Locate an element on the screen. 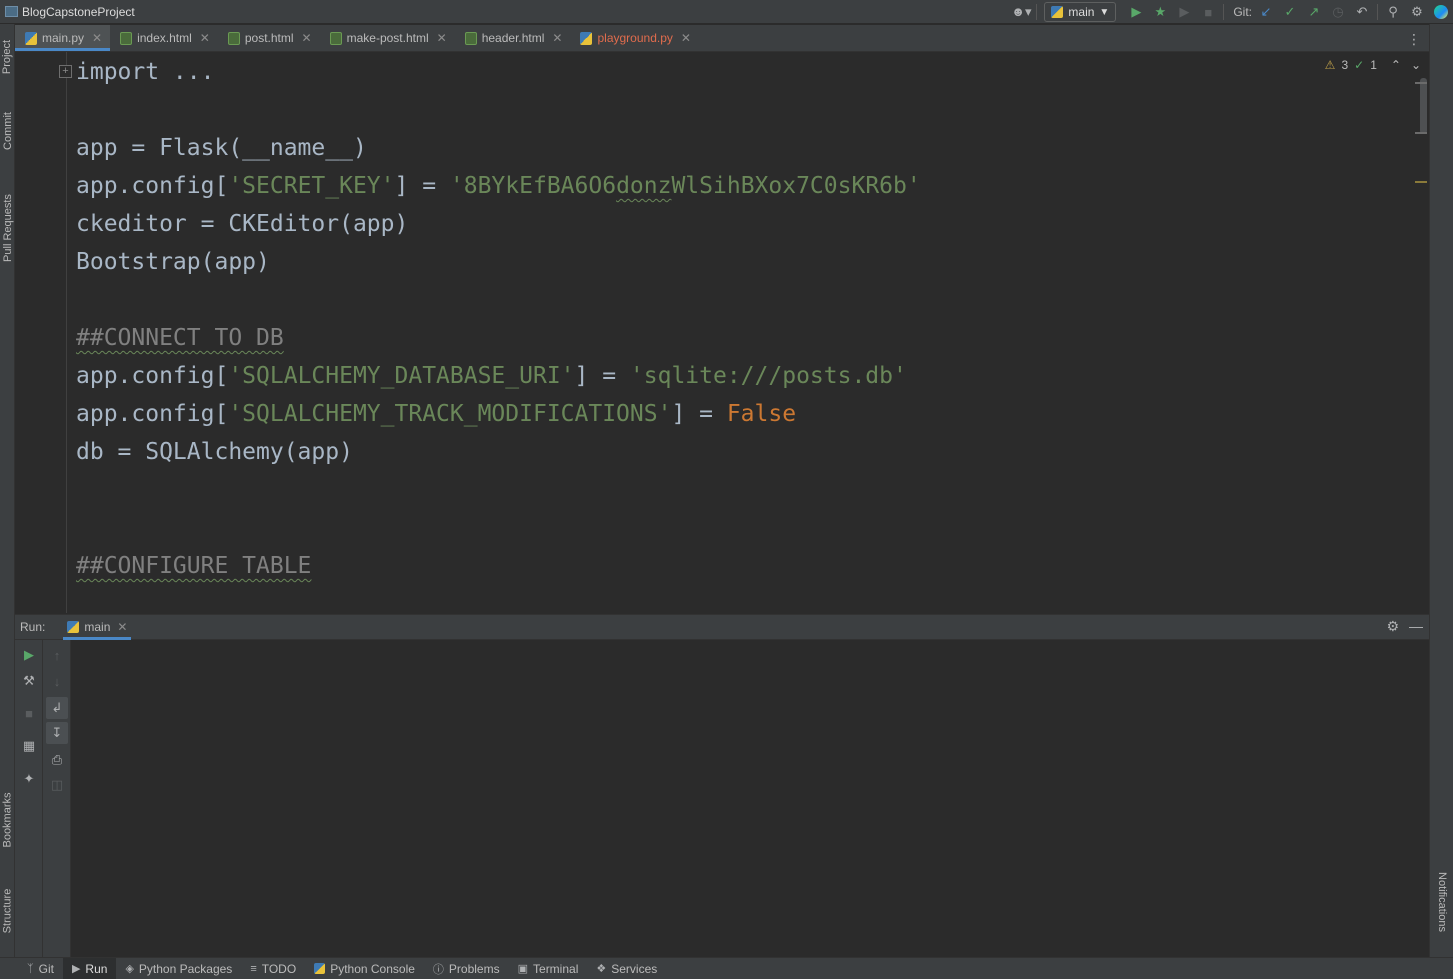 Image resolution: width=1453 pixels, height=979 pixels. minimize-icon: — is located at coordinates (1416, 626).